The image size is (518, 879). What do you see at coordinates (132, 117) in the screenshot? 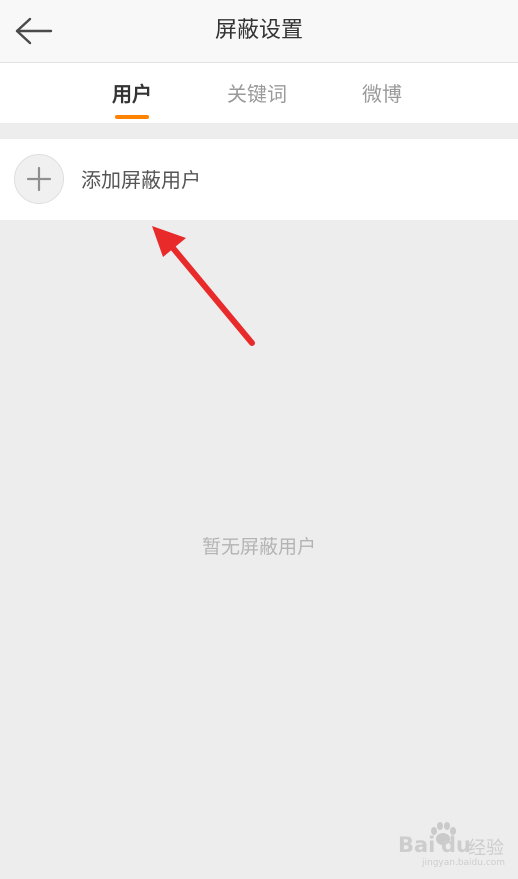
I see `active-tab-indicator` at bounding box center [132, 117].